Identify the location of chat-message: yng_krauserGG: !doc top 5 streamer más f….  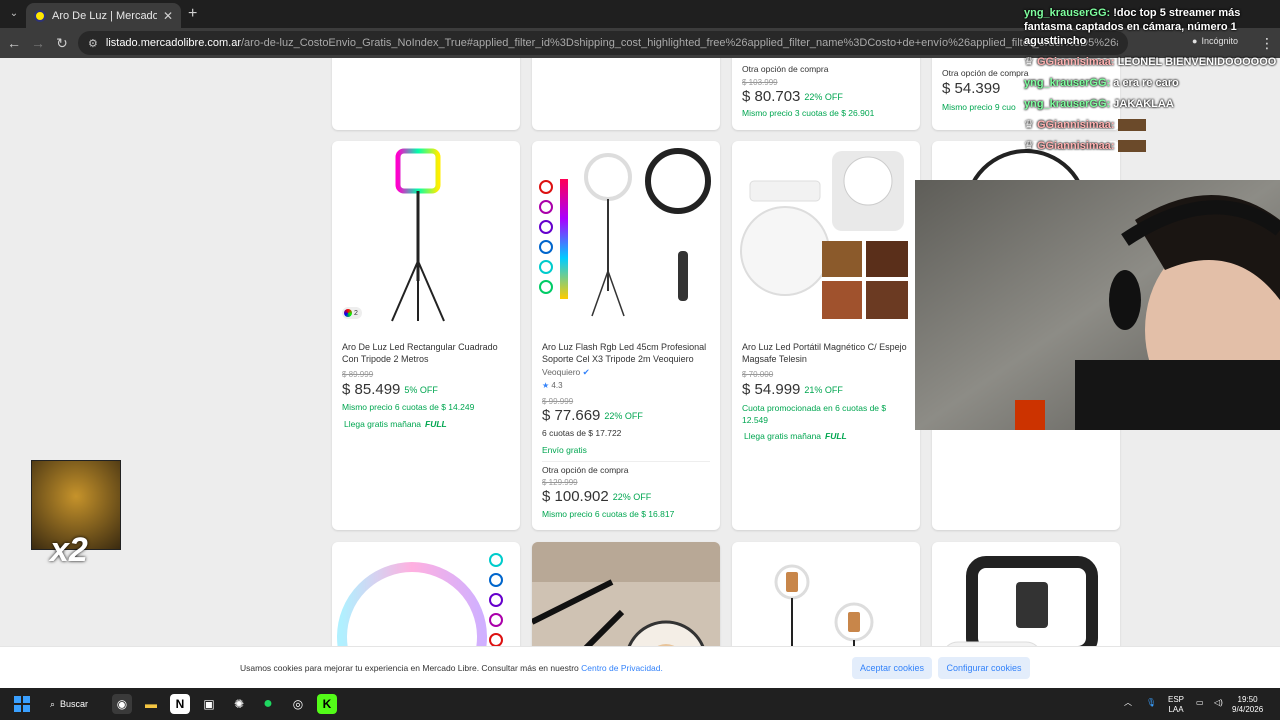
(1152, 27).